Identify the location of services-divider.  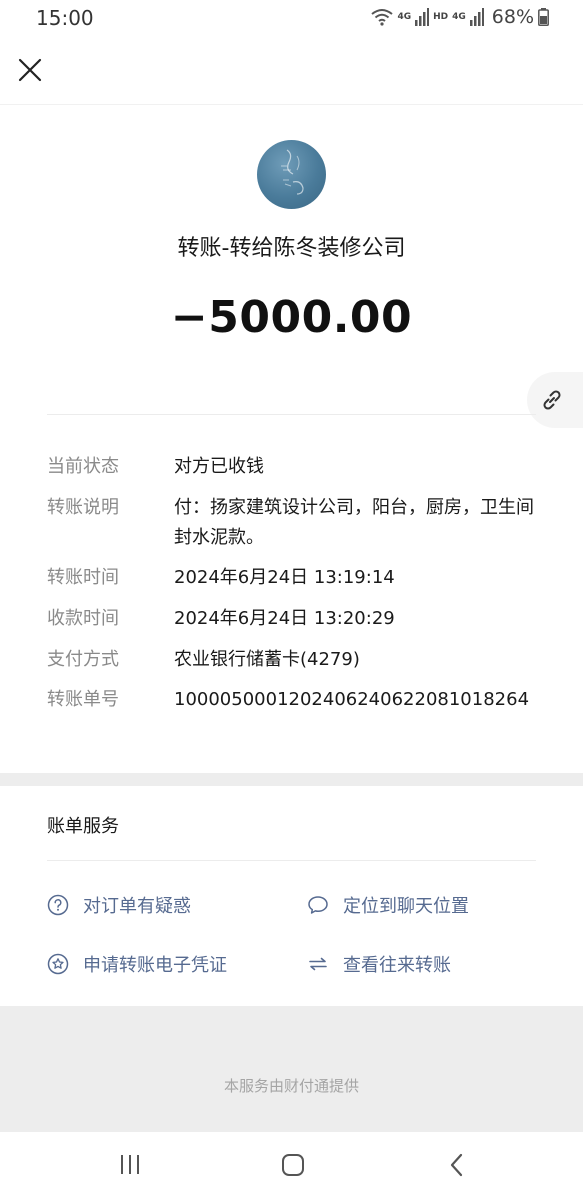
(291, 860).